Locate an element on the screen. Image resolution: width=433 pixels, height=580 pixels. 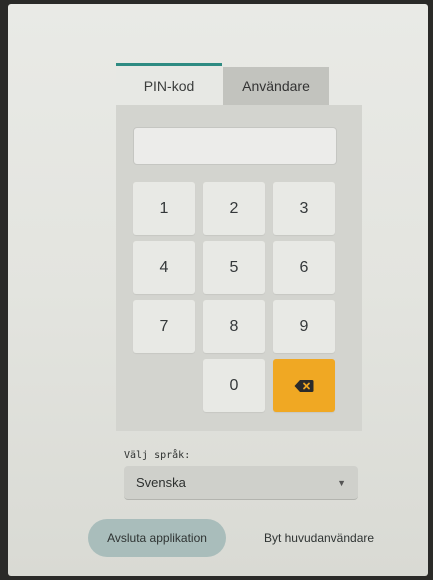
key-8: 8 is located at coordinates (234, 326).